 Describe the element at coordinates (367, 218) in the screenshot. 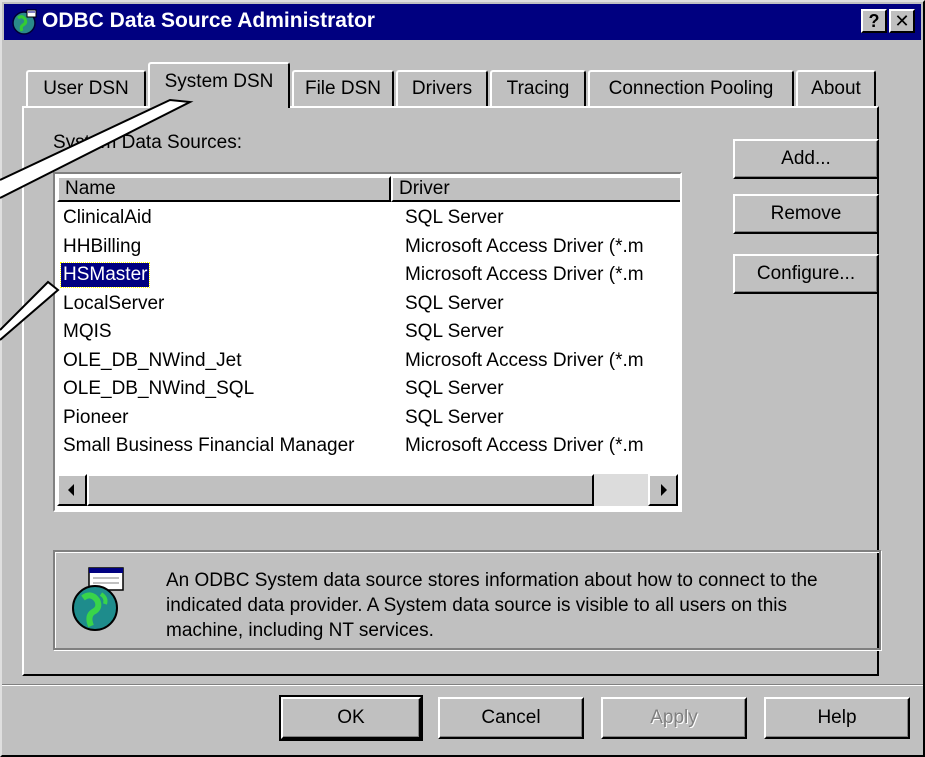

I see `list-item: ClinicalAid SQL Server` at that location.